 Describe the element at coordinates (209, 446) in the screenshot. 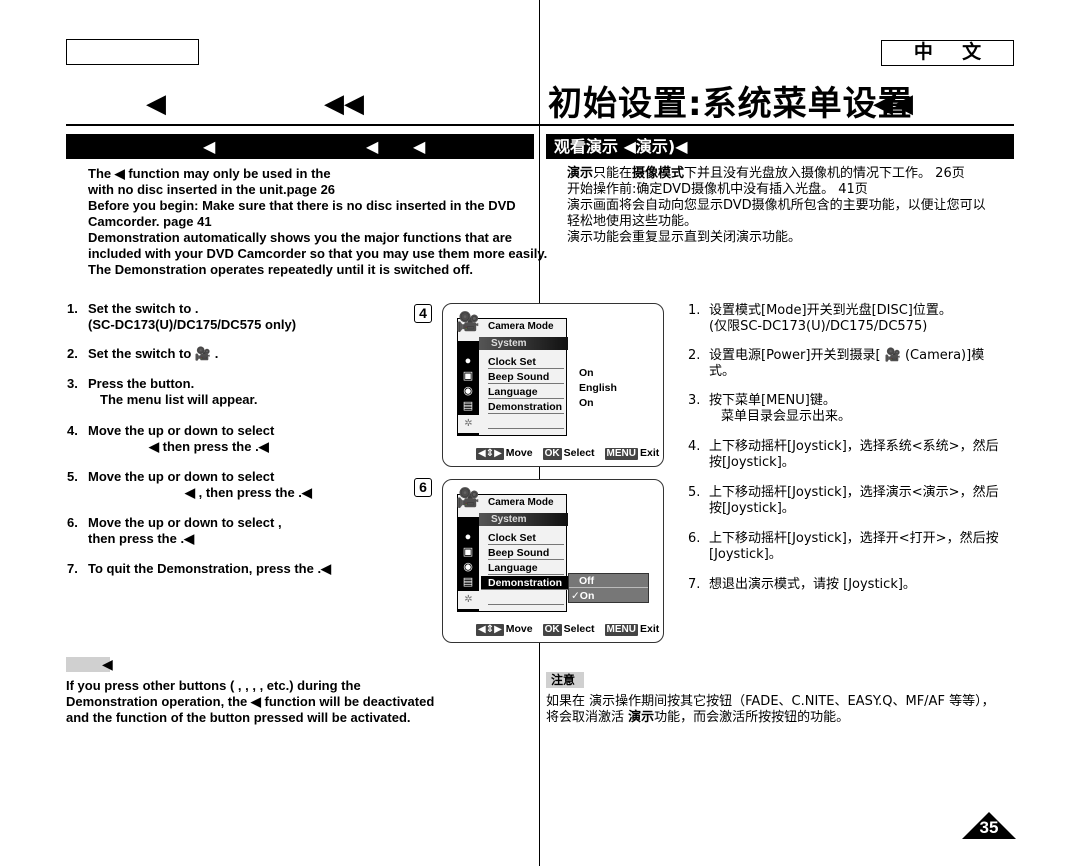

I see `step-text: ◀ then press the .◀` at that location.